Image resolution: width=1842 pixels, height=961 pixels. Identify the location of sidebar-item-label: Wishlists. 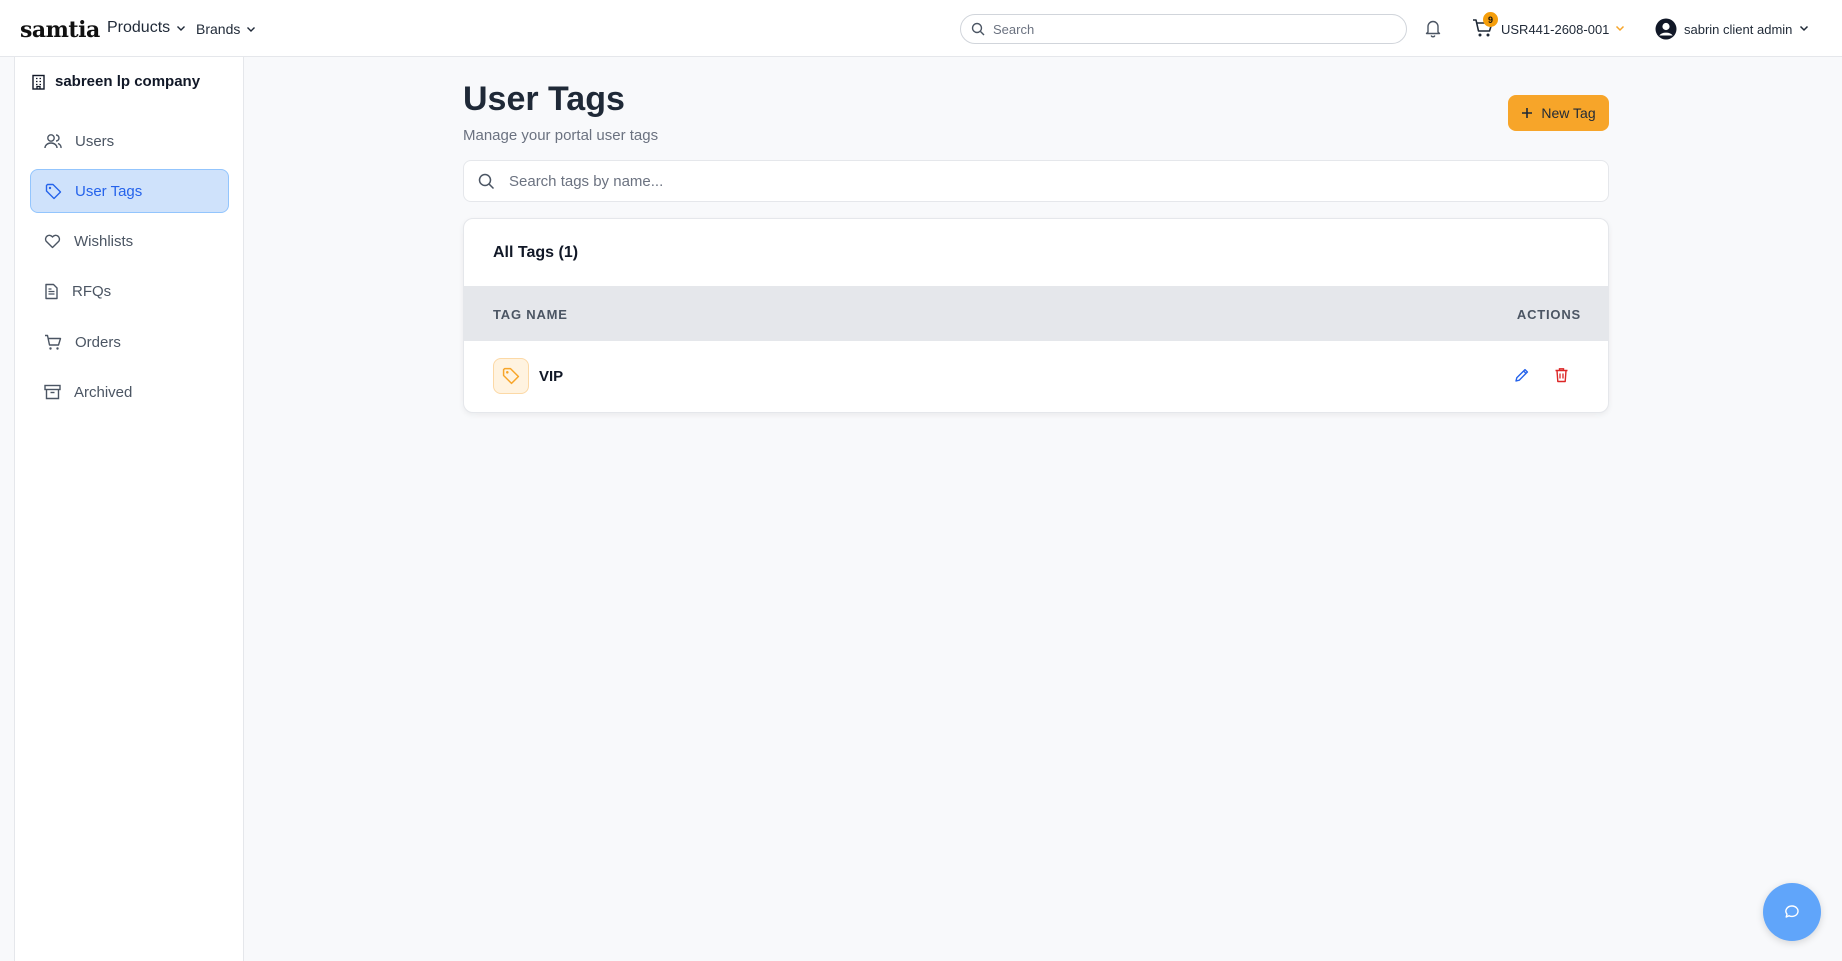
(104, 241).